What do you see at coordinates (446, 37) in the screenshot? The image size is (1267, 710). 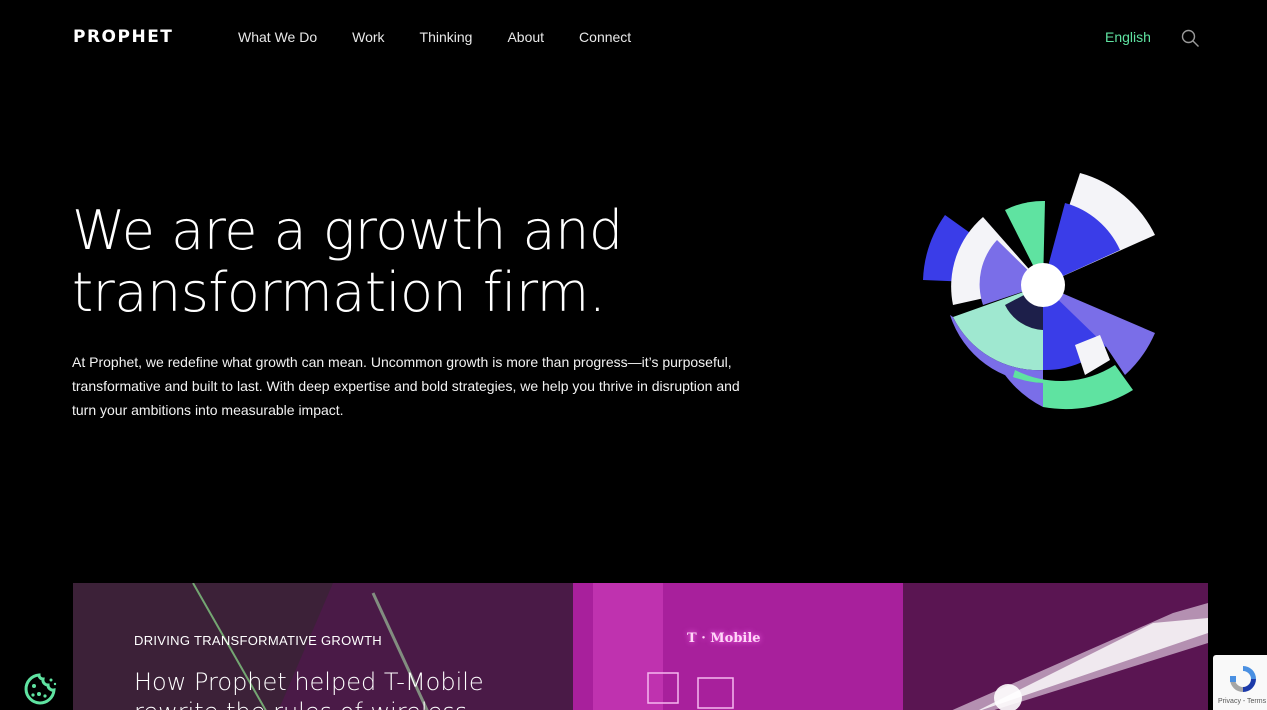 I see `nav-item-thinking: Thinking` at bounding box center [446, 37].